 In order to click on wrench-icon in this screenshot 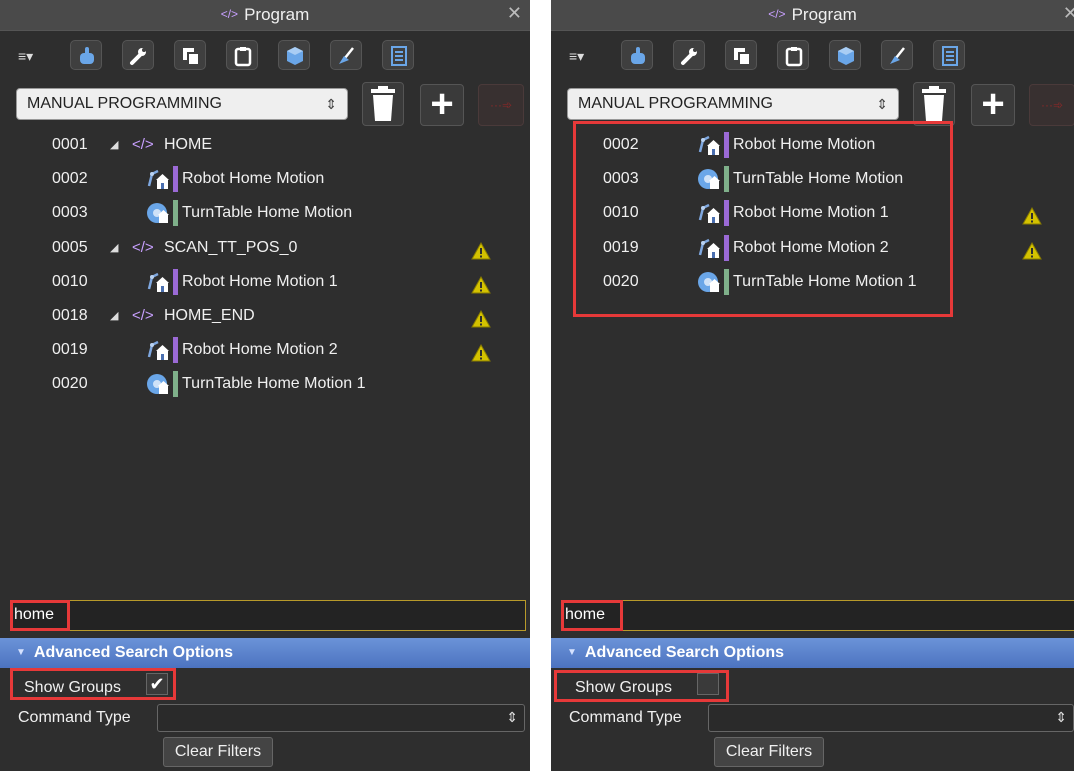, I will do `click(689, 56)`.